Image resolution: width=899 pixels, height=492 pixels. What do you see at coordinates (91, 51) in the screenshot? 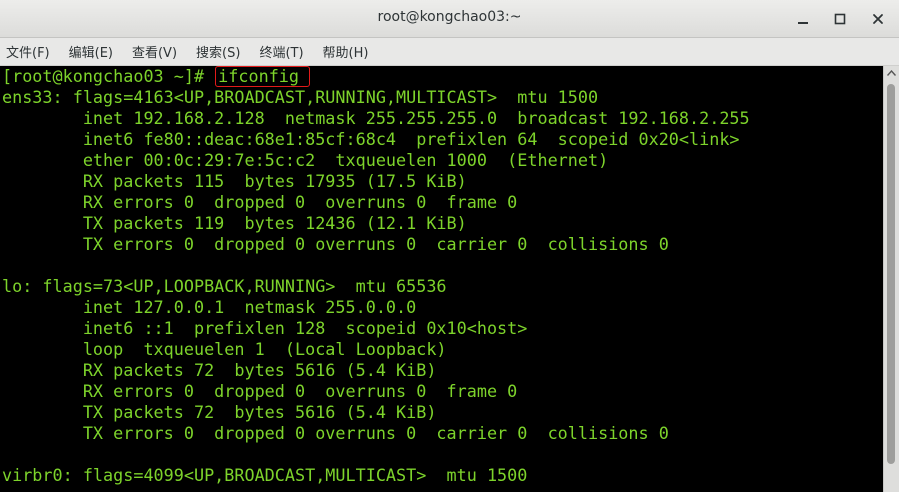
I see `menu-edit: 编辑(E)` at bounding box center [91, 51].